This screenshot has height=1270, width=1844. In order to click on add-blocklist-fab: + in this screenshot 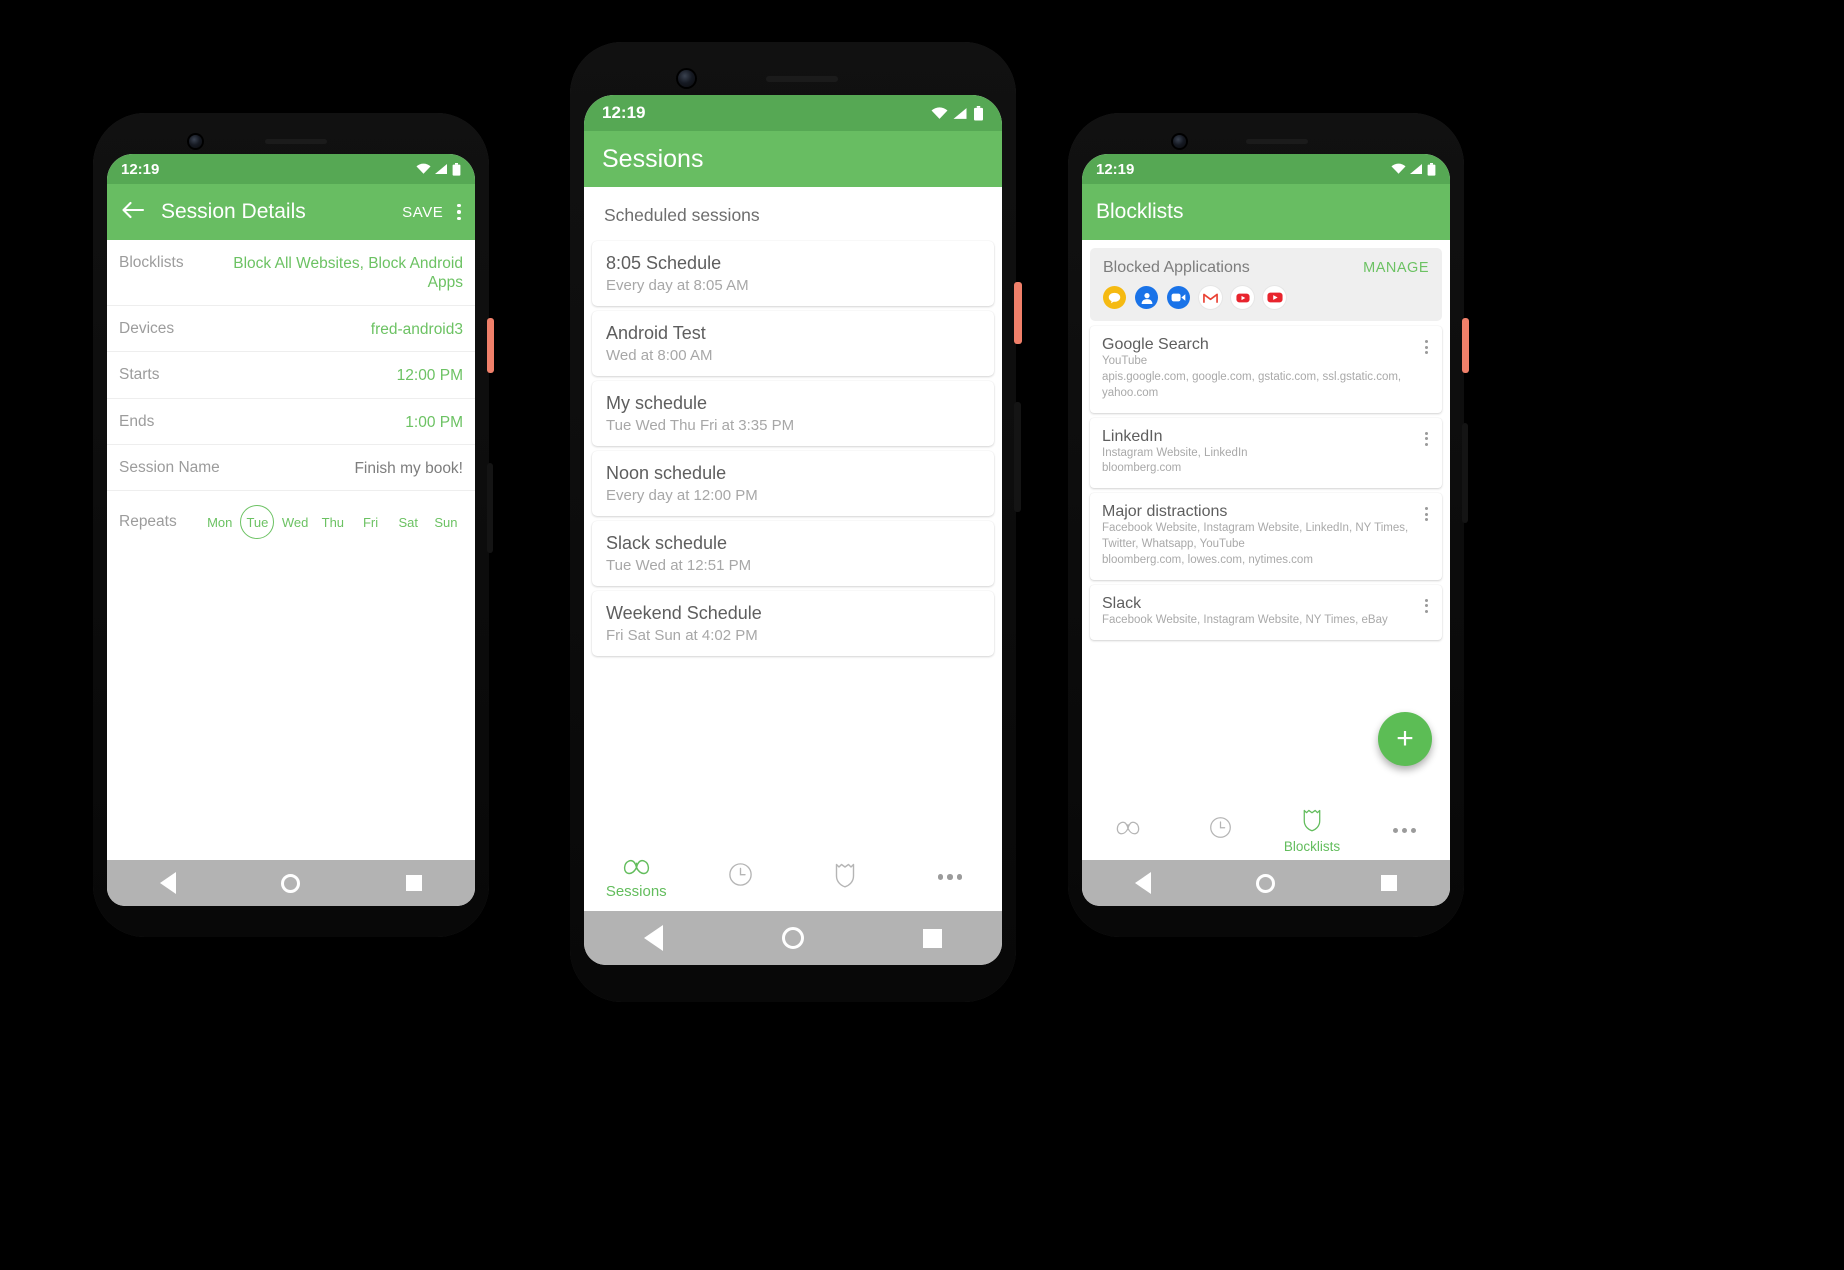, I will do `click(1405, 739)`.